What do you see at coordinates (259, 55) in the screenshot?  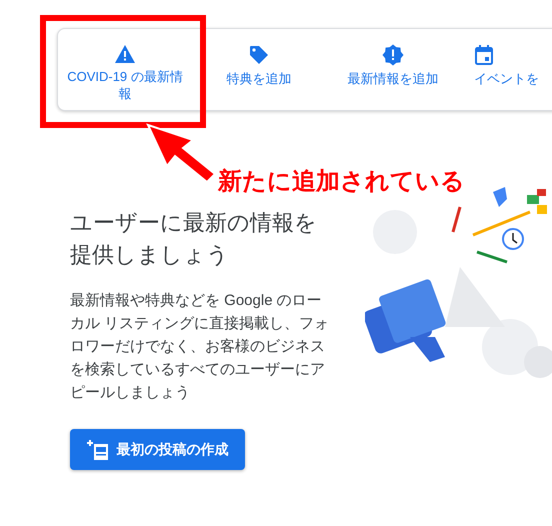 I see `tag-icon` at bounding box center [259, 55].